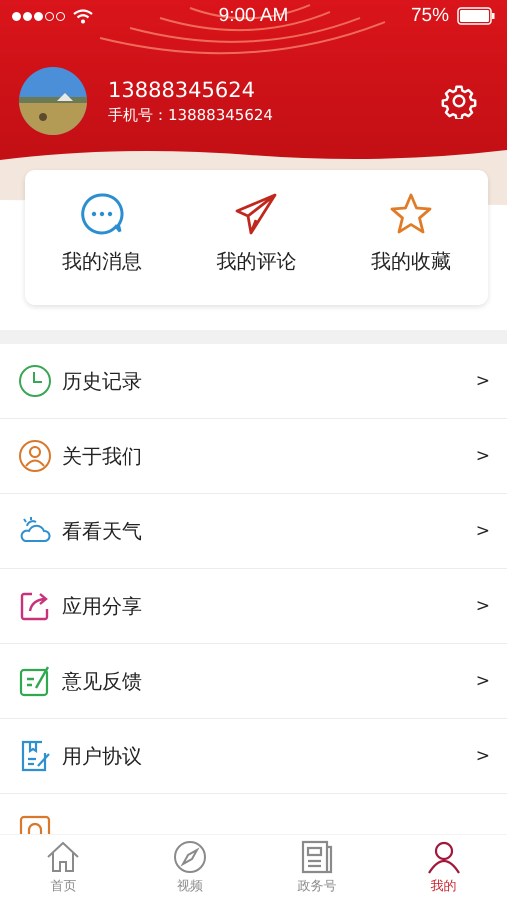 This screenshot has height=900, width=507. I want to click on menu-item: 意见反馈 >, so click(253, 681).